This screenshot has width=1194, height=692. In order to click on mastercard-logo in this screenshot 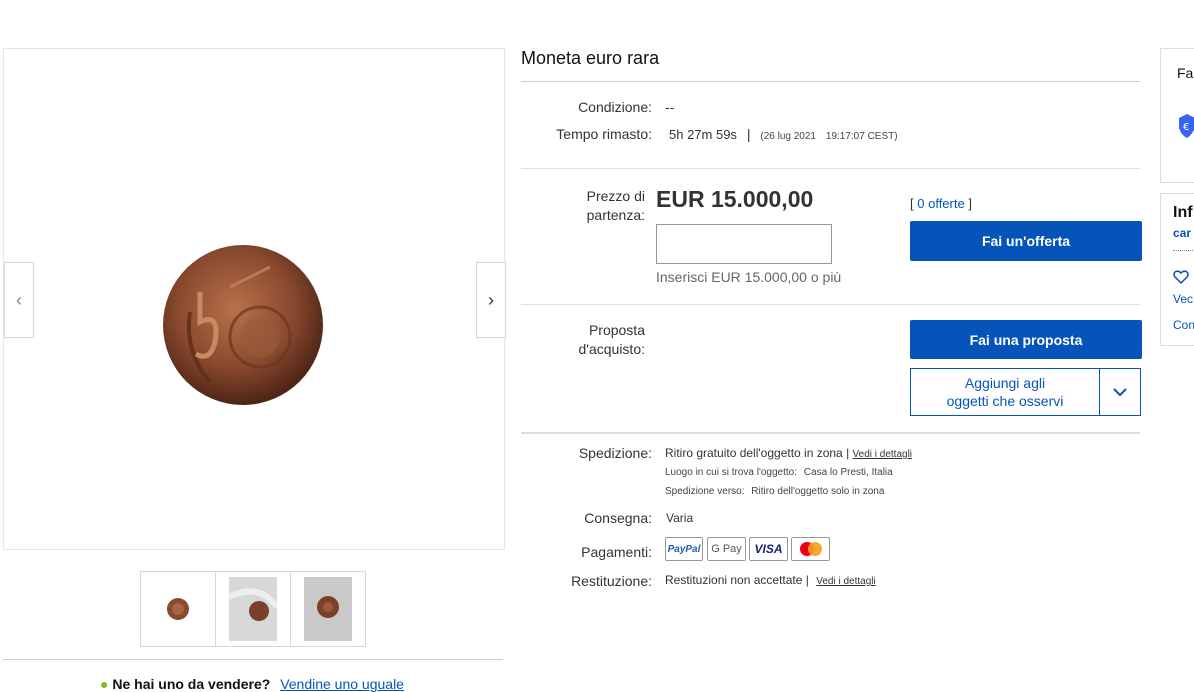, I will do `click(810, 549)`.